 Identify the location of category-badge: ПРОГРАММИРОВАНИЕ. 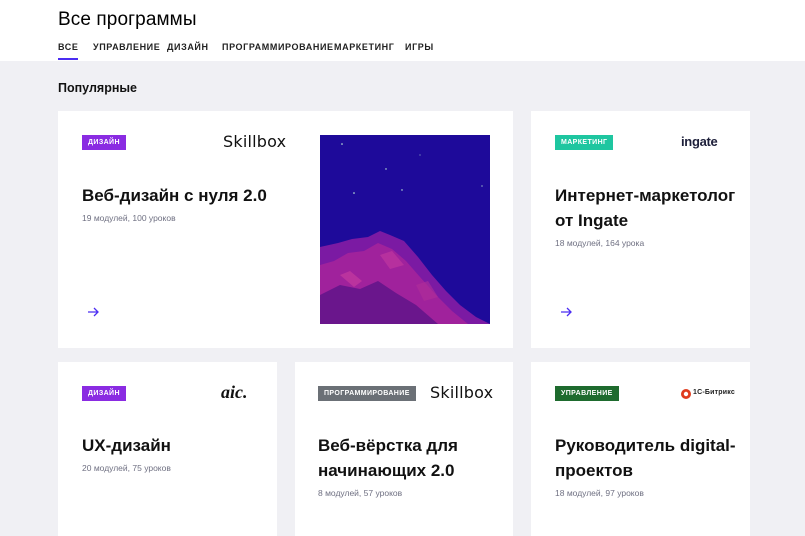
(367, 393).